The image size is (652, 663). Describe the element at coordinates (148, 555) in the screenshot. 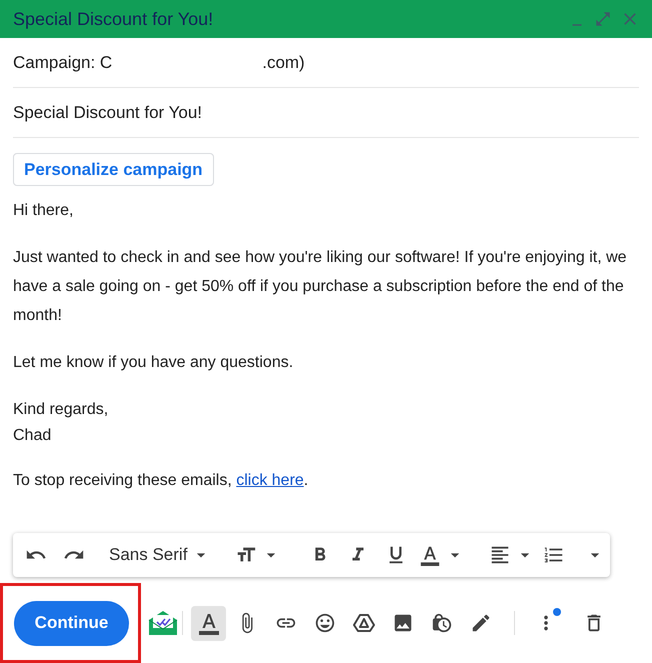

I see `font-selector: Sans Serif` at that location.